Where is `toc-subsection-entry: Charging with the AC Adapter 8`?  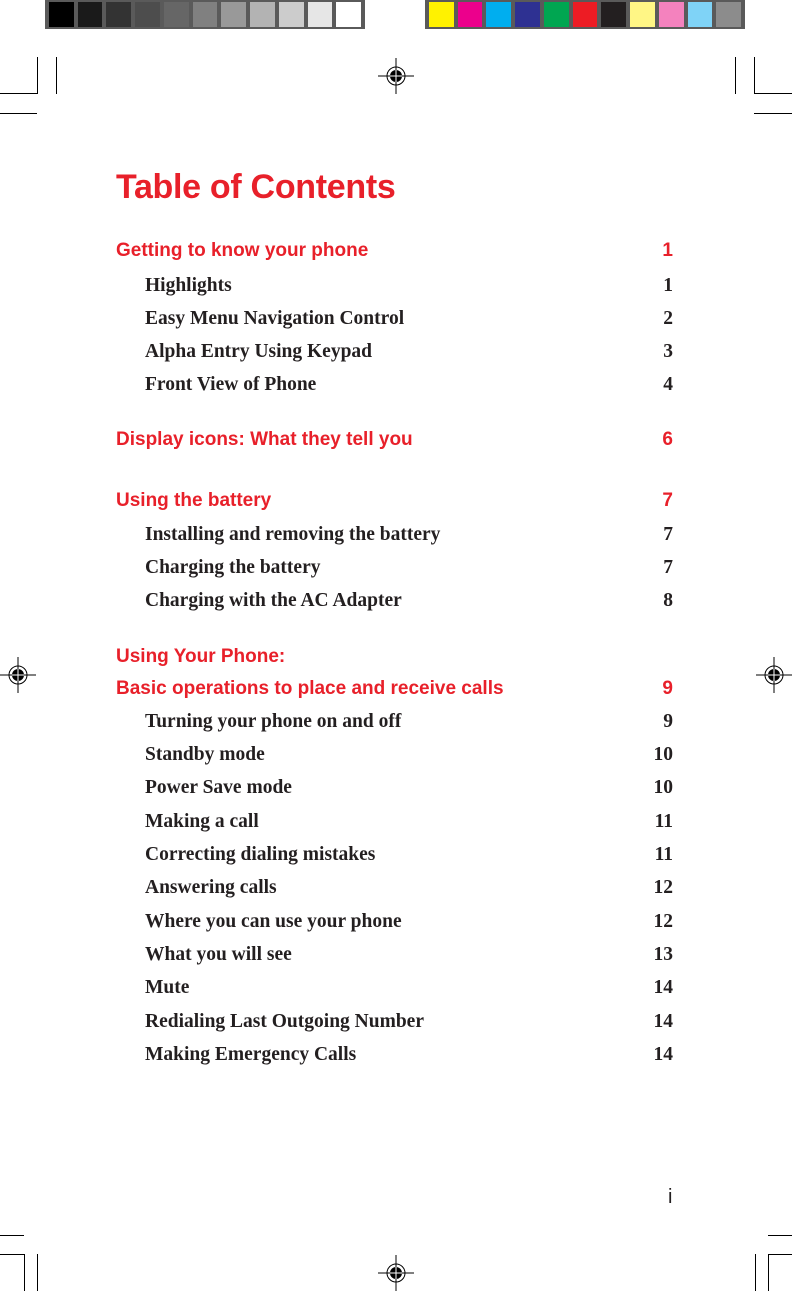 toc-subsection-entry: Charging with the AC Adapter 8 is located at coordinates (394, 601).